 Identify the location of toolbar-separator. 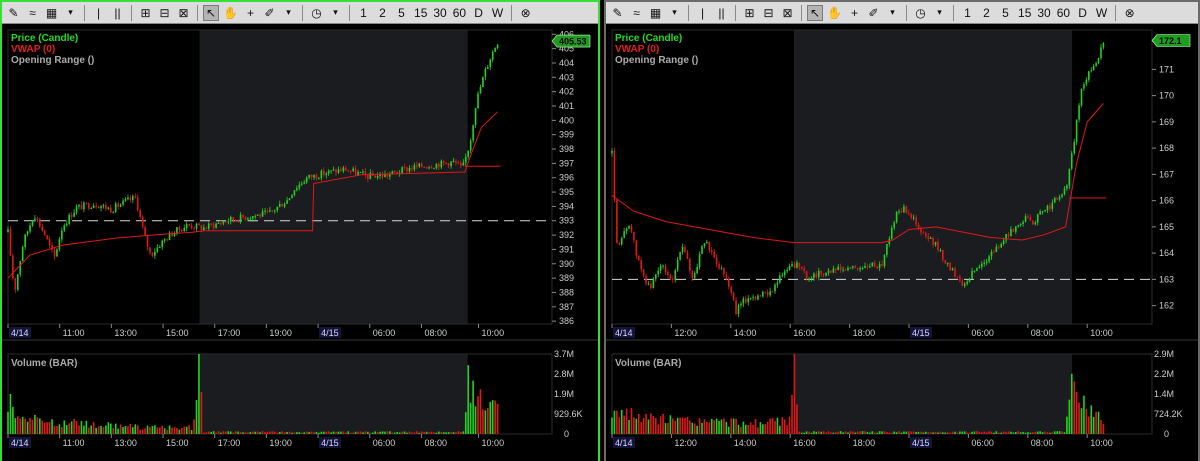
(84, 12).